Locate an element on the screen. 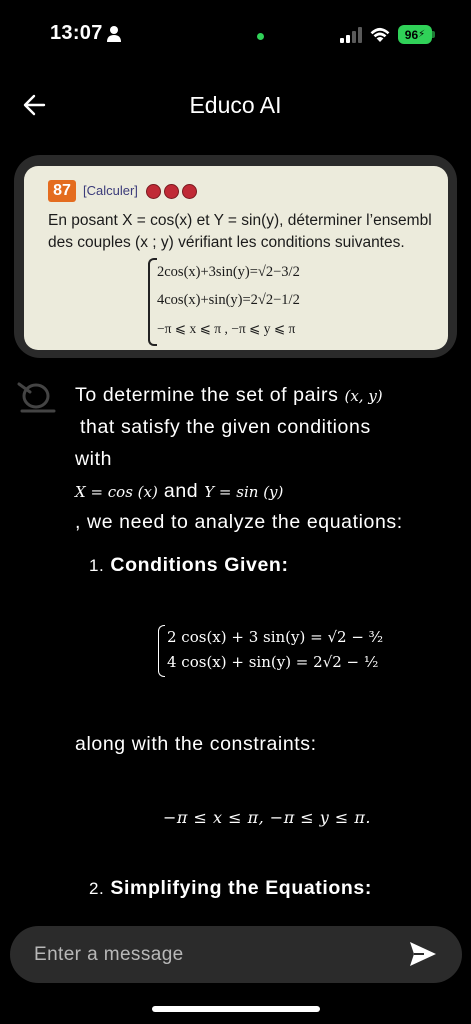 The width and height of the screenshot is (471, 1024). section-heading: 2. Simplifying the Equations: is located at coordinates (230, 888).